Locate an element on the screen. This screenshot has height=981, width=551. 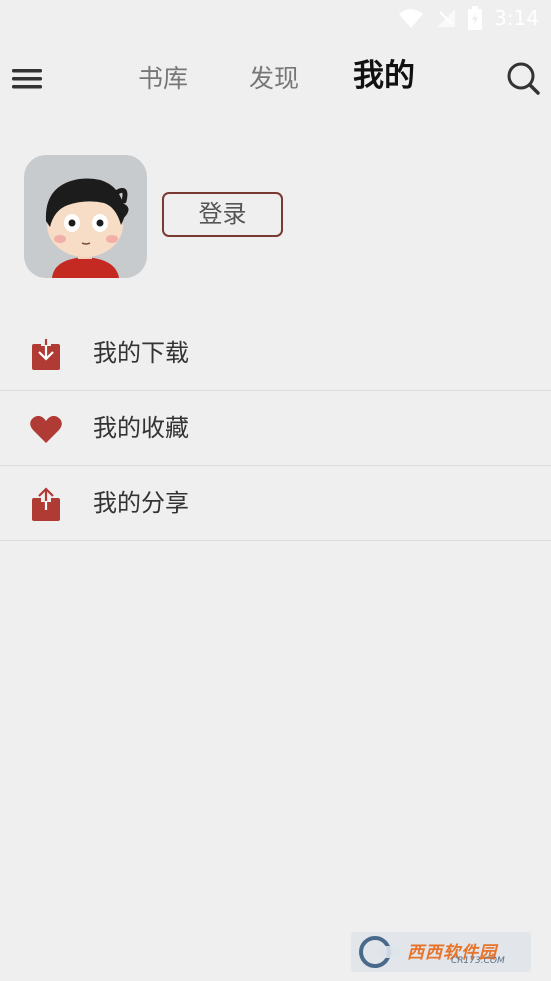
heart-icon is located at coordinates (46, 429).